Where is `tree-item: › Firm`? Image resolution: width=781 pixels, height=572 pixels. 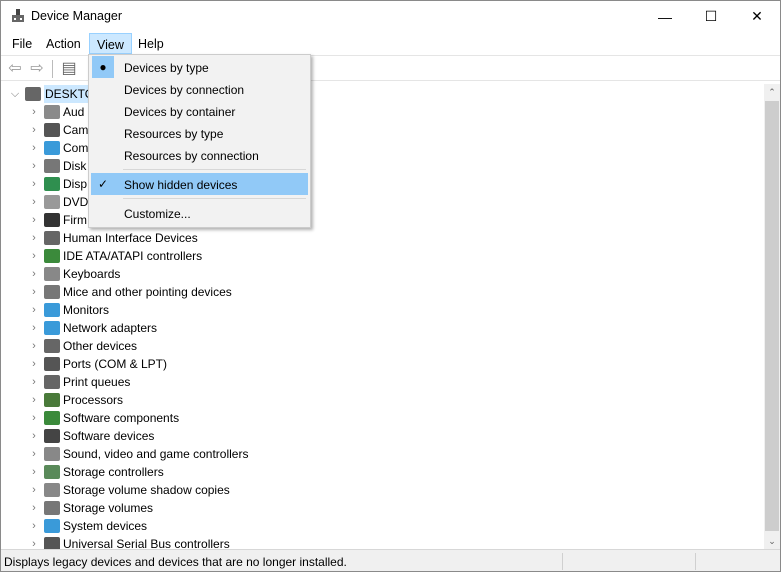
tree-item: › Firm is located at coordinates (57, 220).